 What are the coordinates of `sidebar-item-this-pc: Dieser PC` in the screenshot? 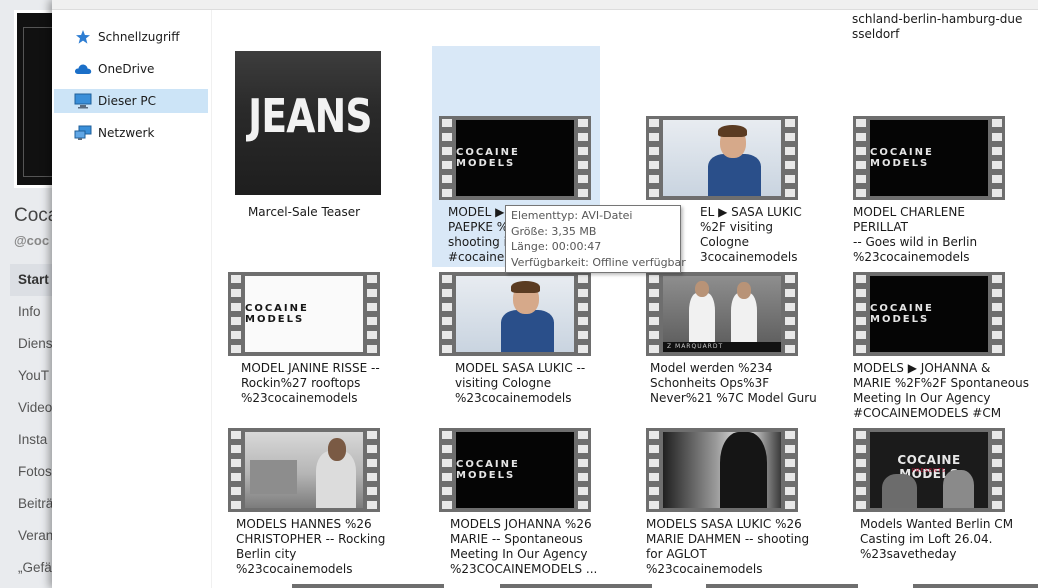 It's located at (131, 101).